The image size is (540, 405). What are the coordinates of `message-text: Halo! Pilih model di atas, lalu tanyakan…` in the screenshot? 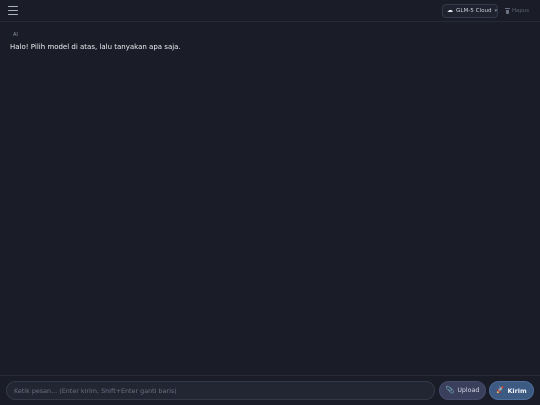 It's located at (95, 47).